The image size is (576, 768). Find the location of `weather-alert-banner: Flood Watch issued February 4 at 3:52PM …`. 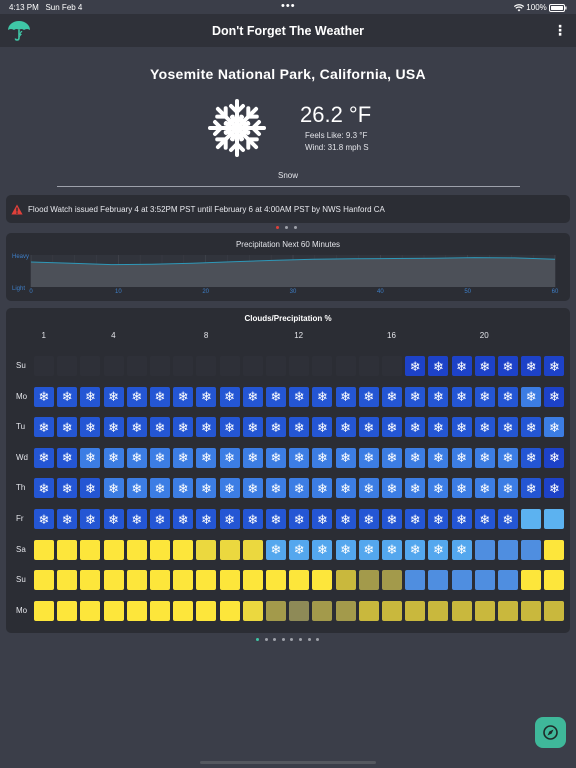

weather-alert-banner: Flood Watch issued February 4 at 3:52PM … is located at coordinates (288, 209).